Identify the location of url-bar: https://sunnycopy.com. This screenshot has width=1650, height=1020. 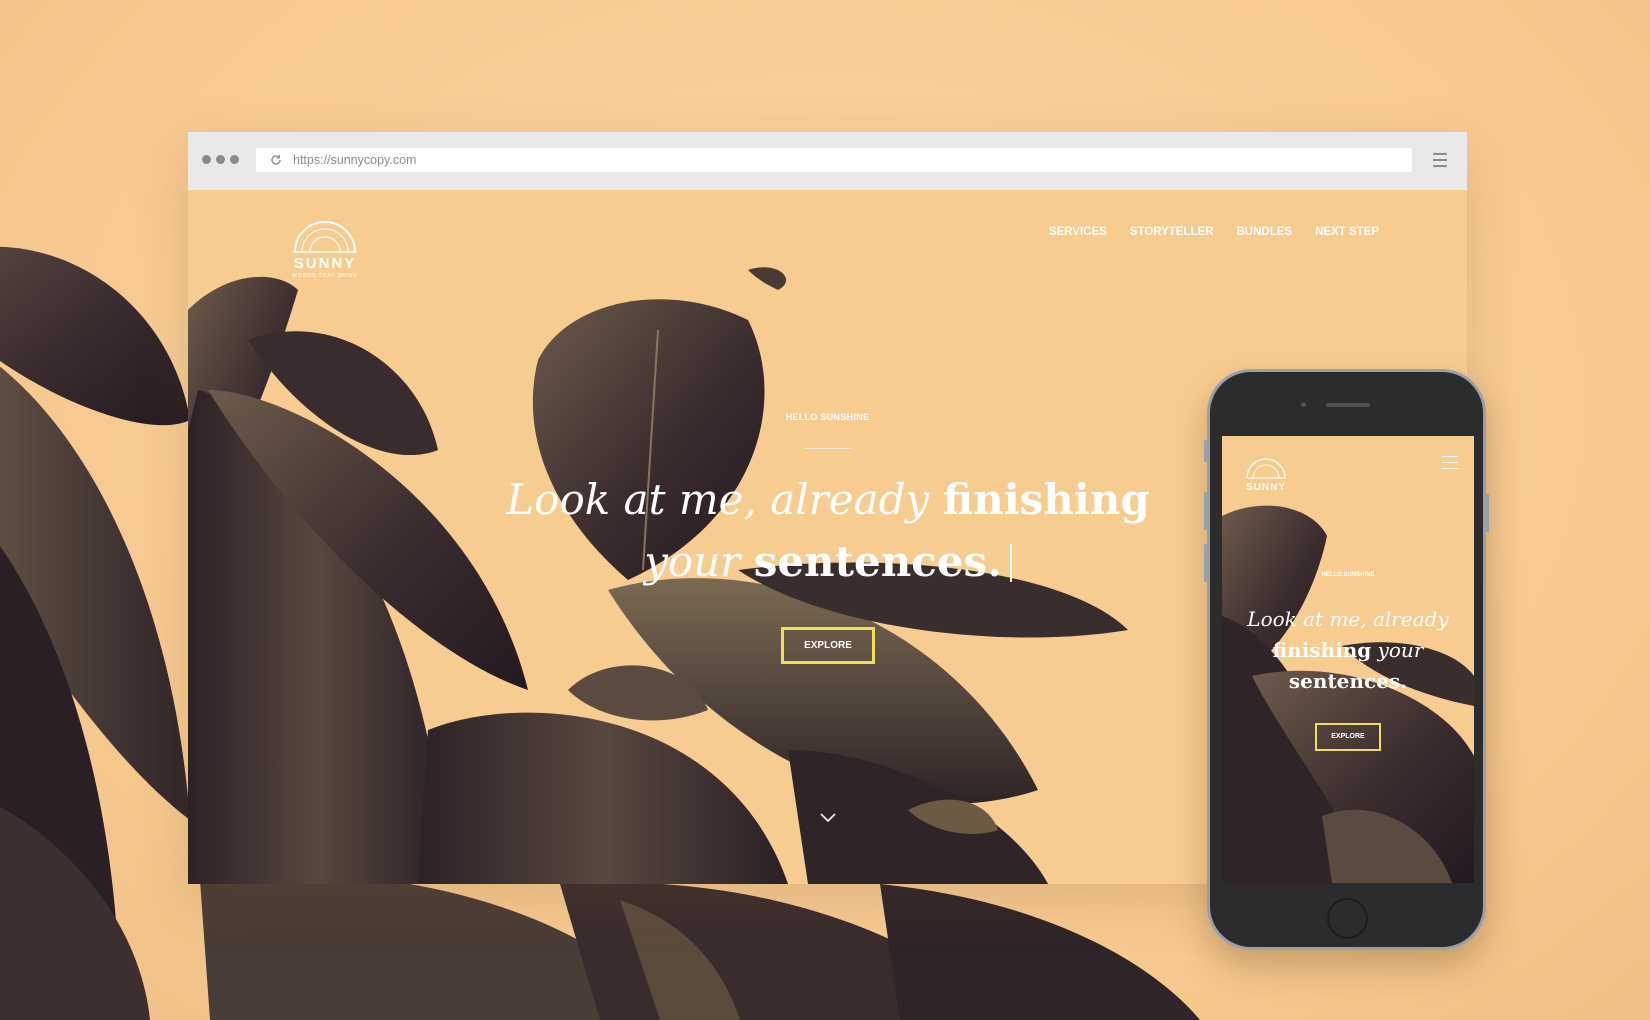
(834, 160).